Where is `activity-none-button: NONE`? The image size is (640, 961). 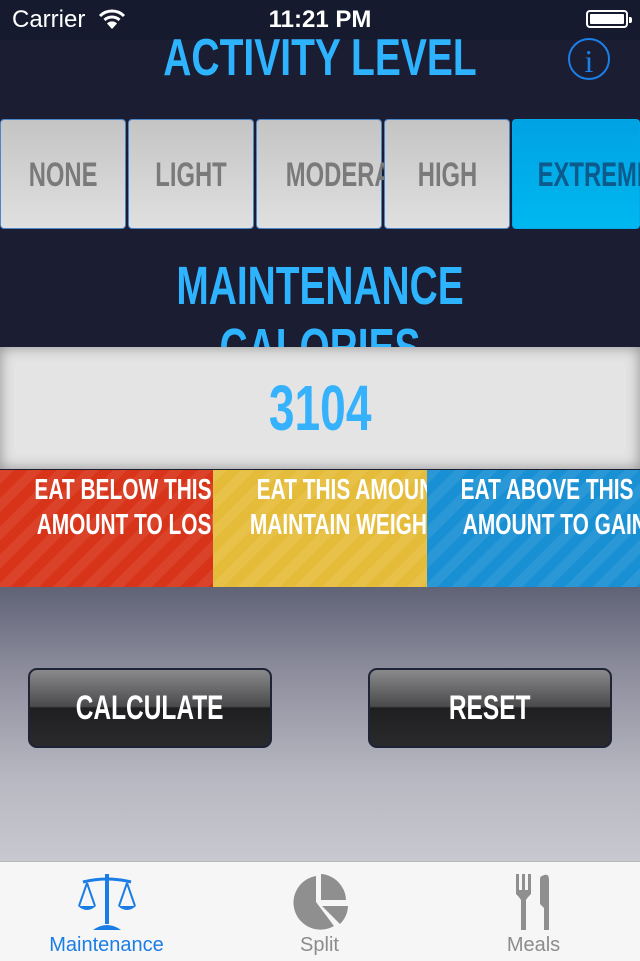
activity-none-button: NONE is located at coordinates (63, 174).